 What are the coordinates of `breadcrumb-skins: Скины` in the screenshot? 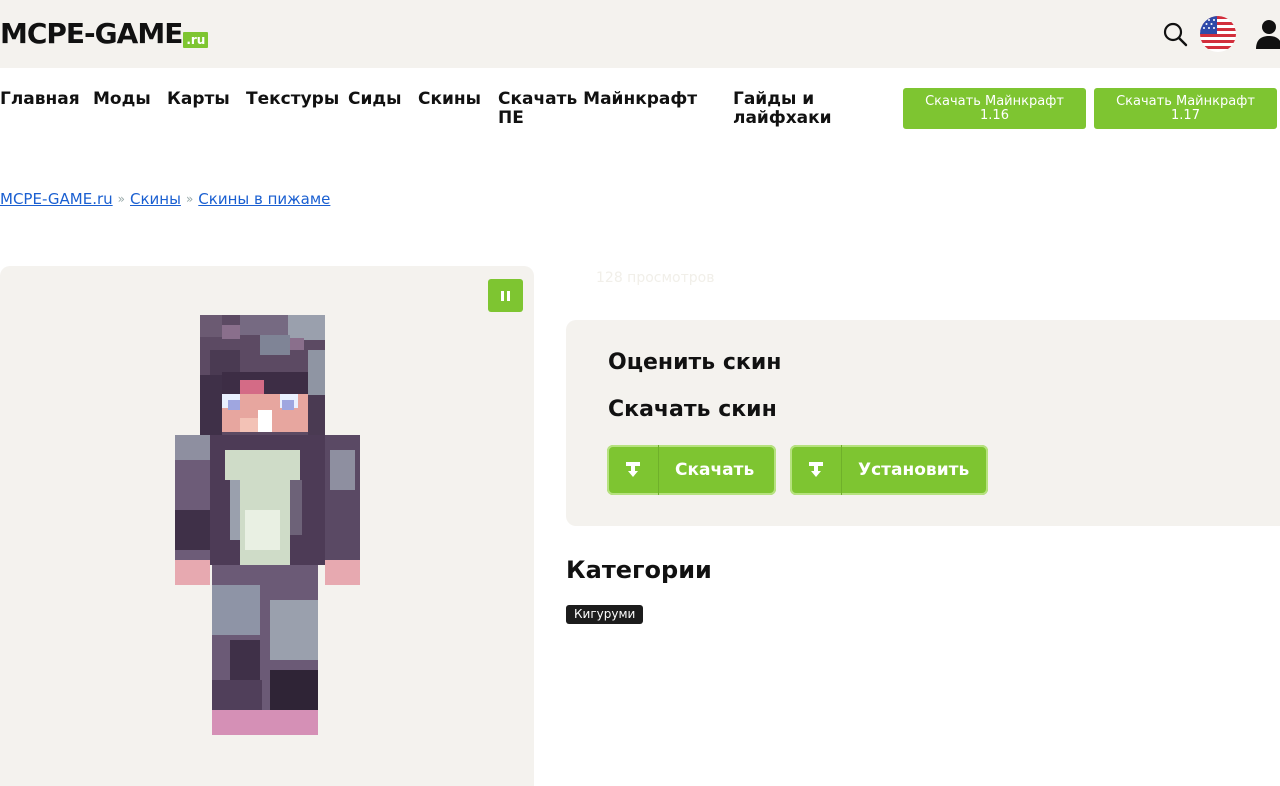 It's located at (155, 199).